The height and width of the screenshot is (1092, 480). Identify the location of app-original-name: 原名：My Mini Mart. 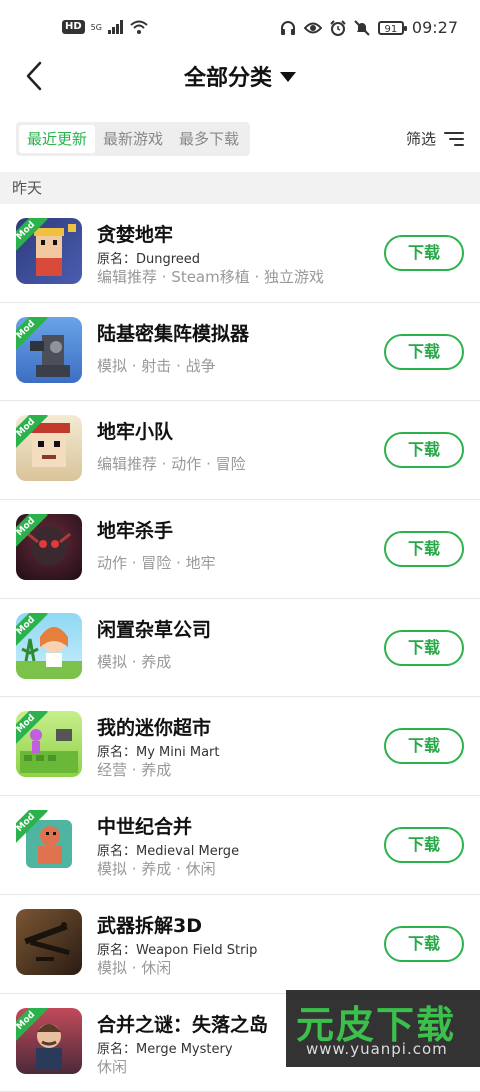
(158, 750).